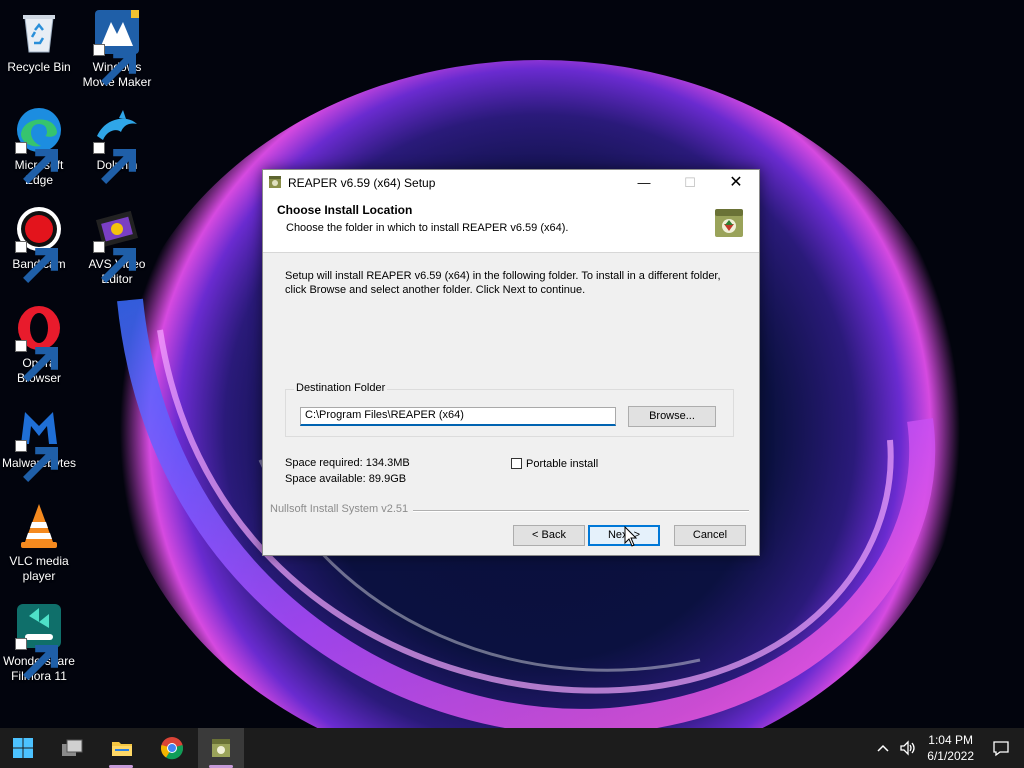 The width and height of the screenshot is (1024, 768). Describe the element at coordinates (950, 748) in the screenshot. I see `taskbar-clock: 1:04 PM 6/1/2022` at that location.